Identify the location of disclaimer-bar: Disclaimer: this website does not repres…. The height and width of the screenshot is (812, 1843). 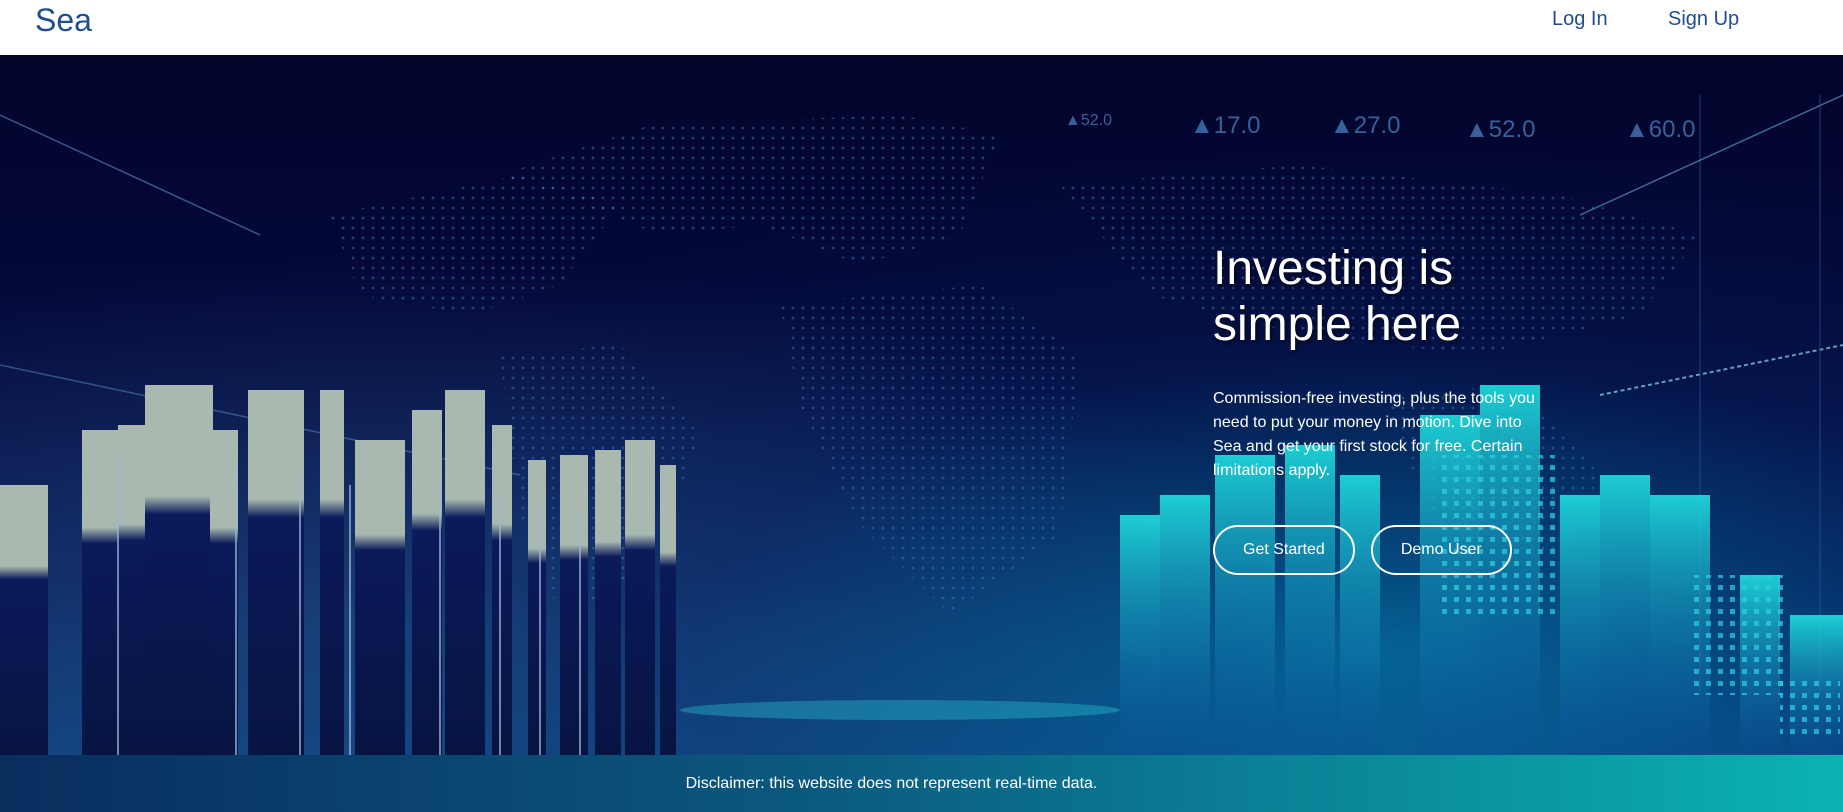
(921, 783).